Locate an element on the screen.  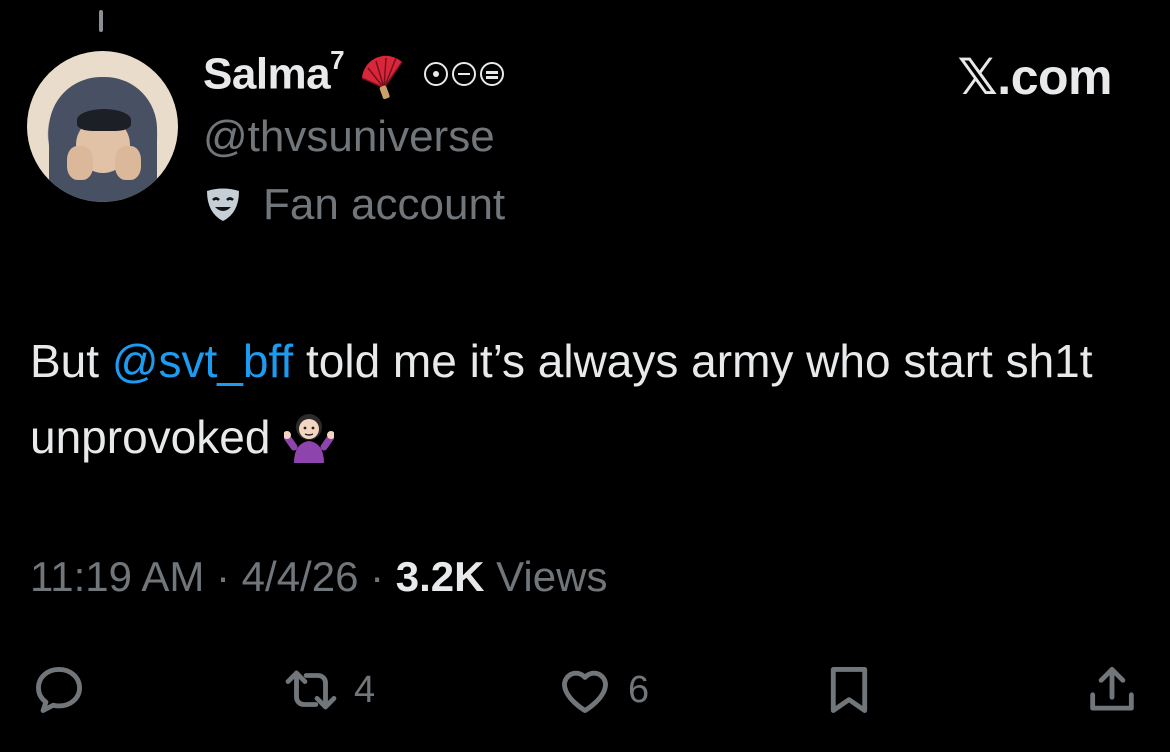
circle-equals-icon is located at coordinates (492, 74).